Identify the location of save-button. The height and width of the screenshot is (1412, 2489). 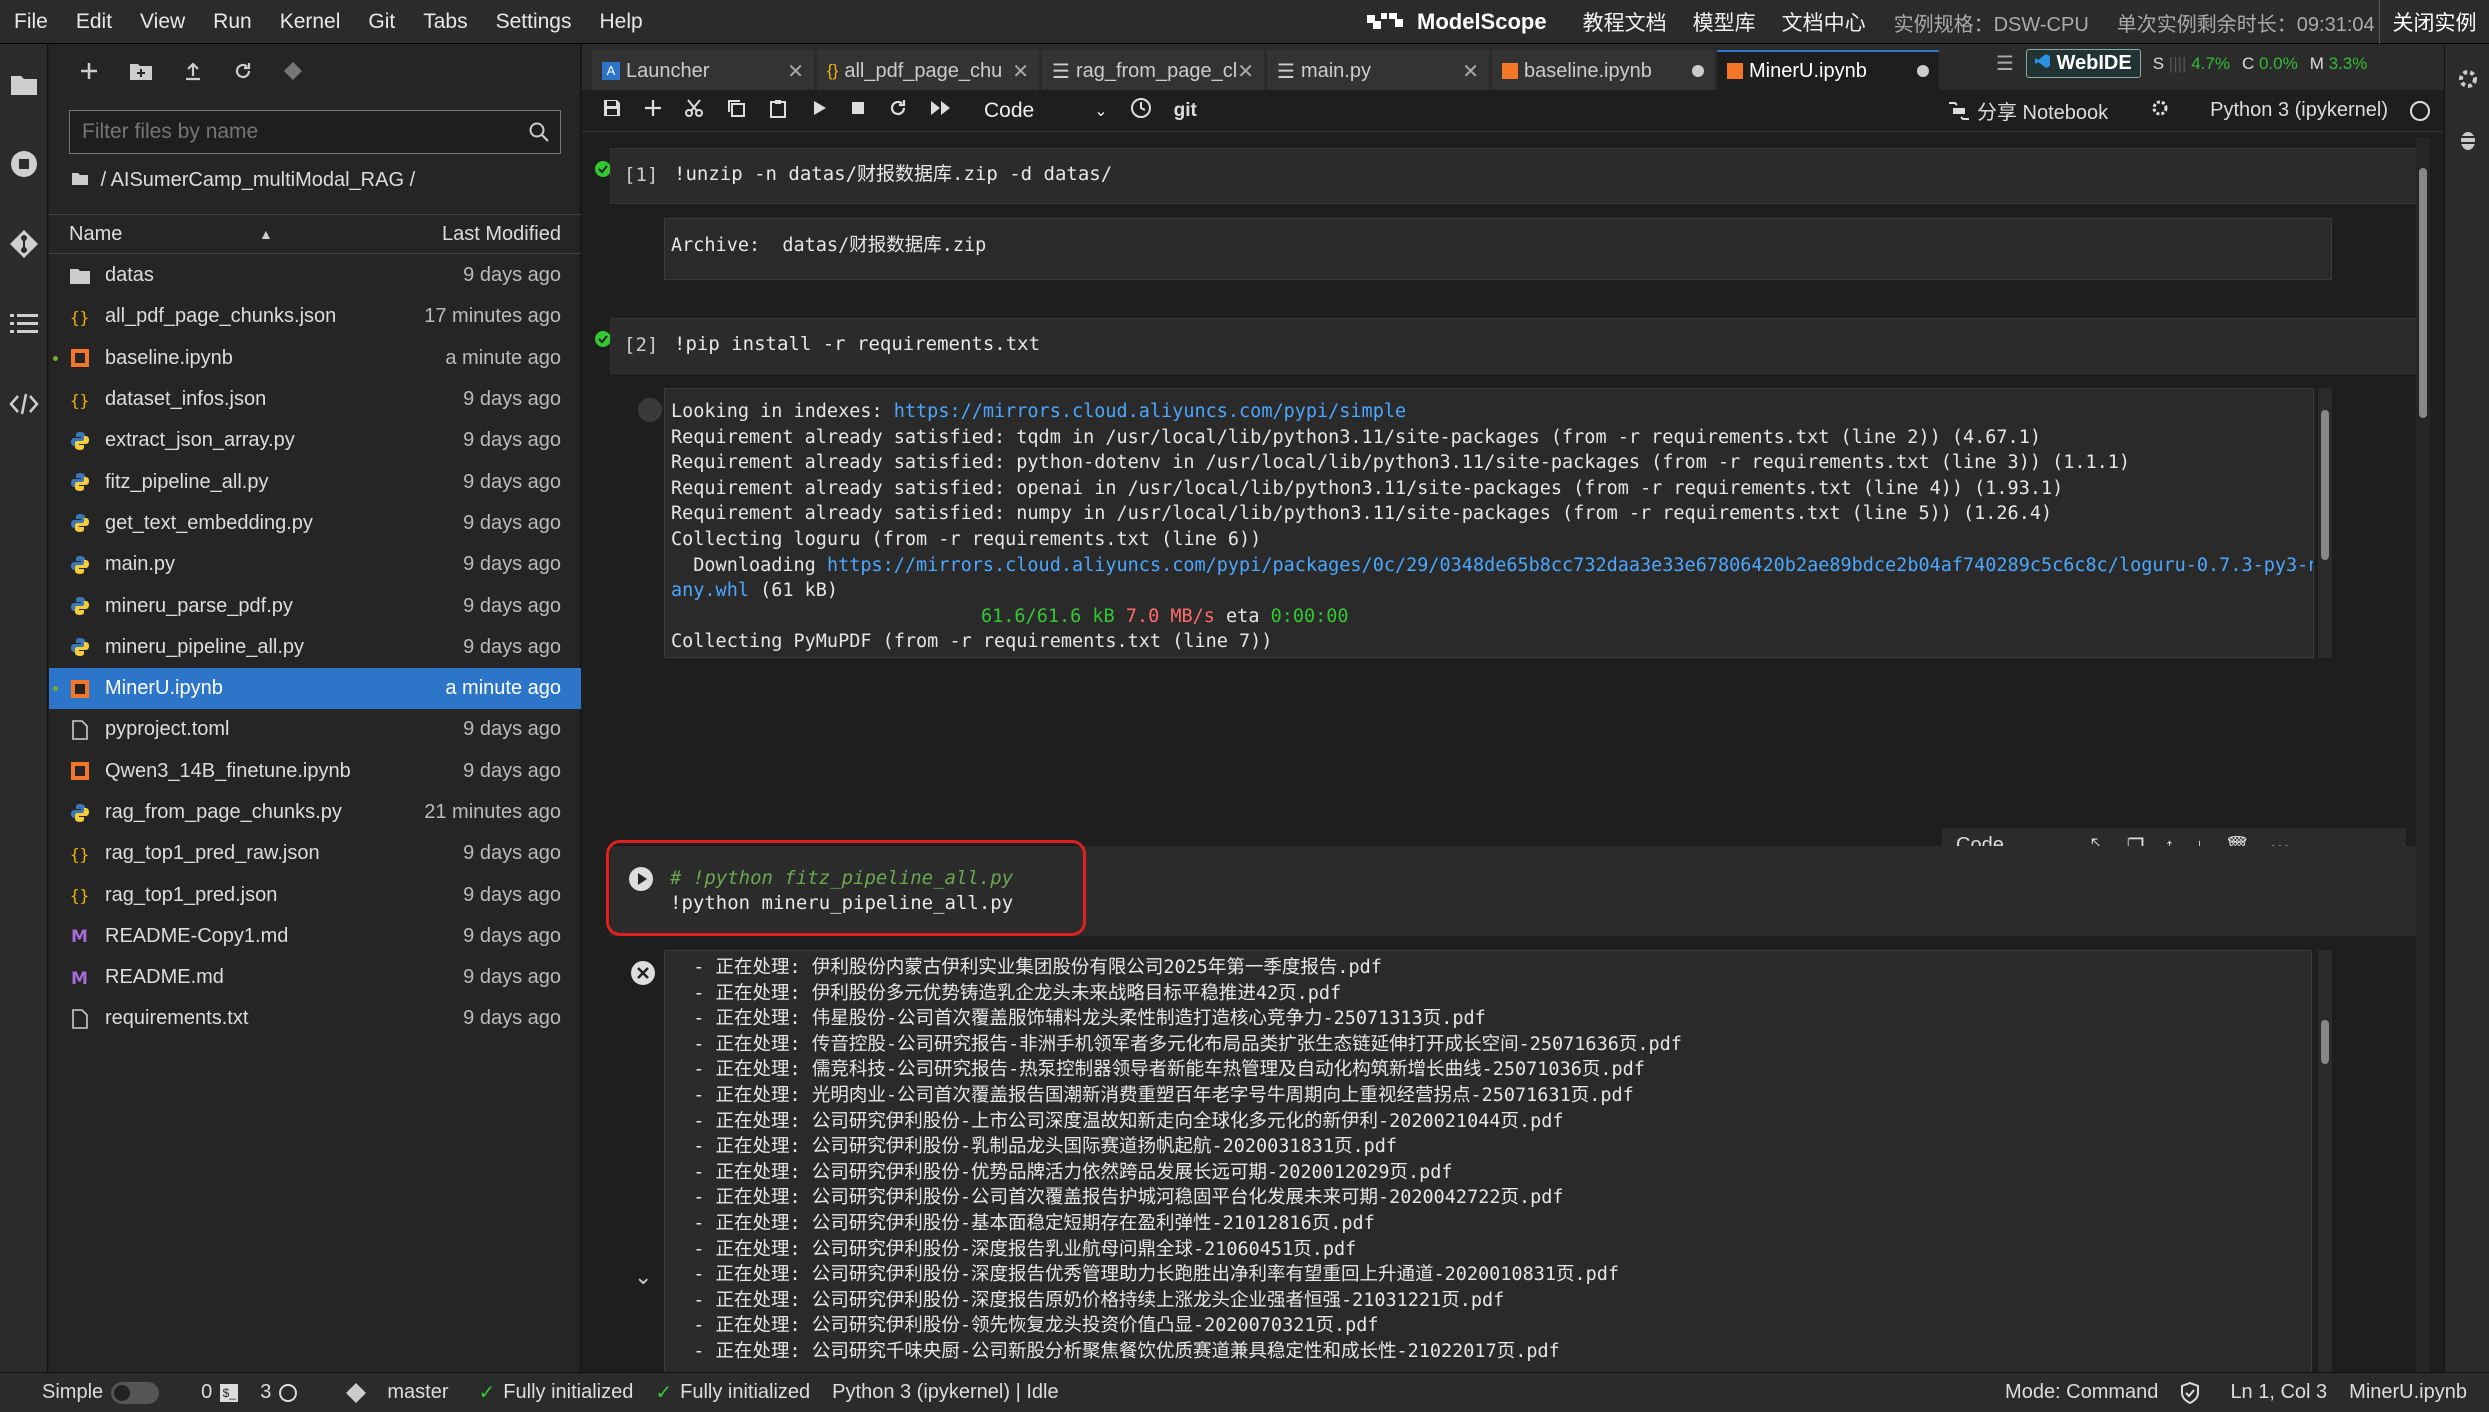
(612, 111).